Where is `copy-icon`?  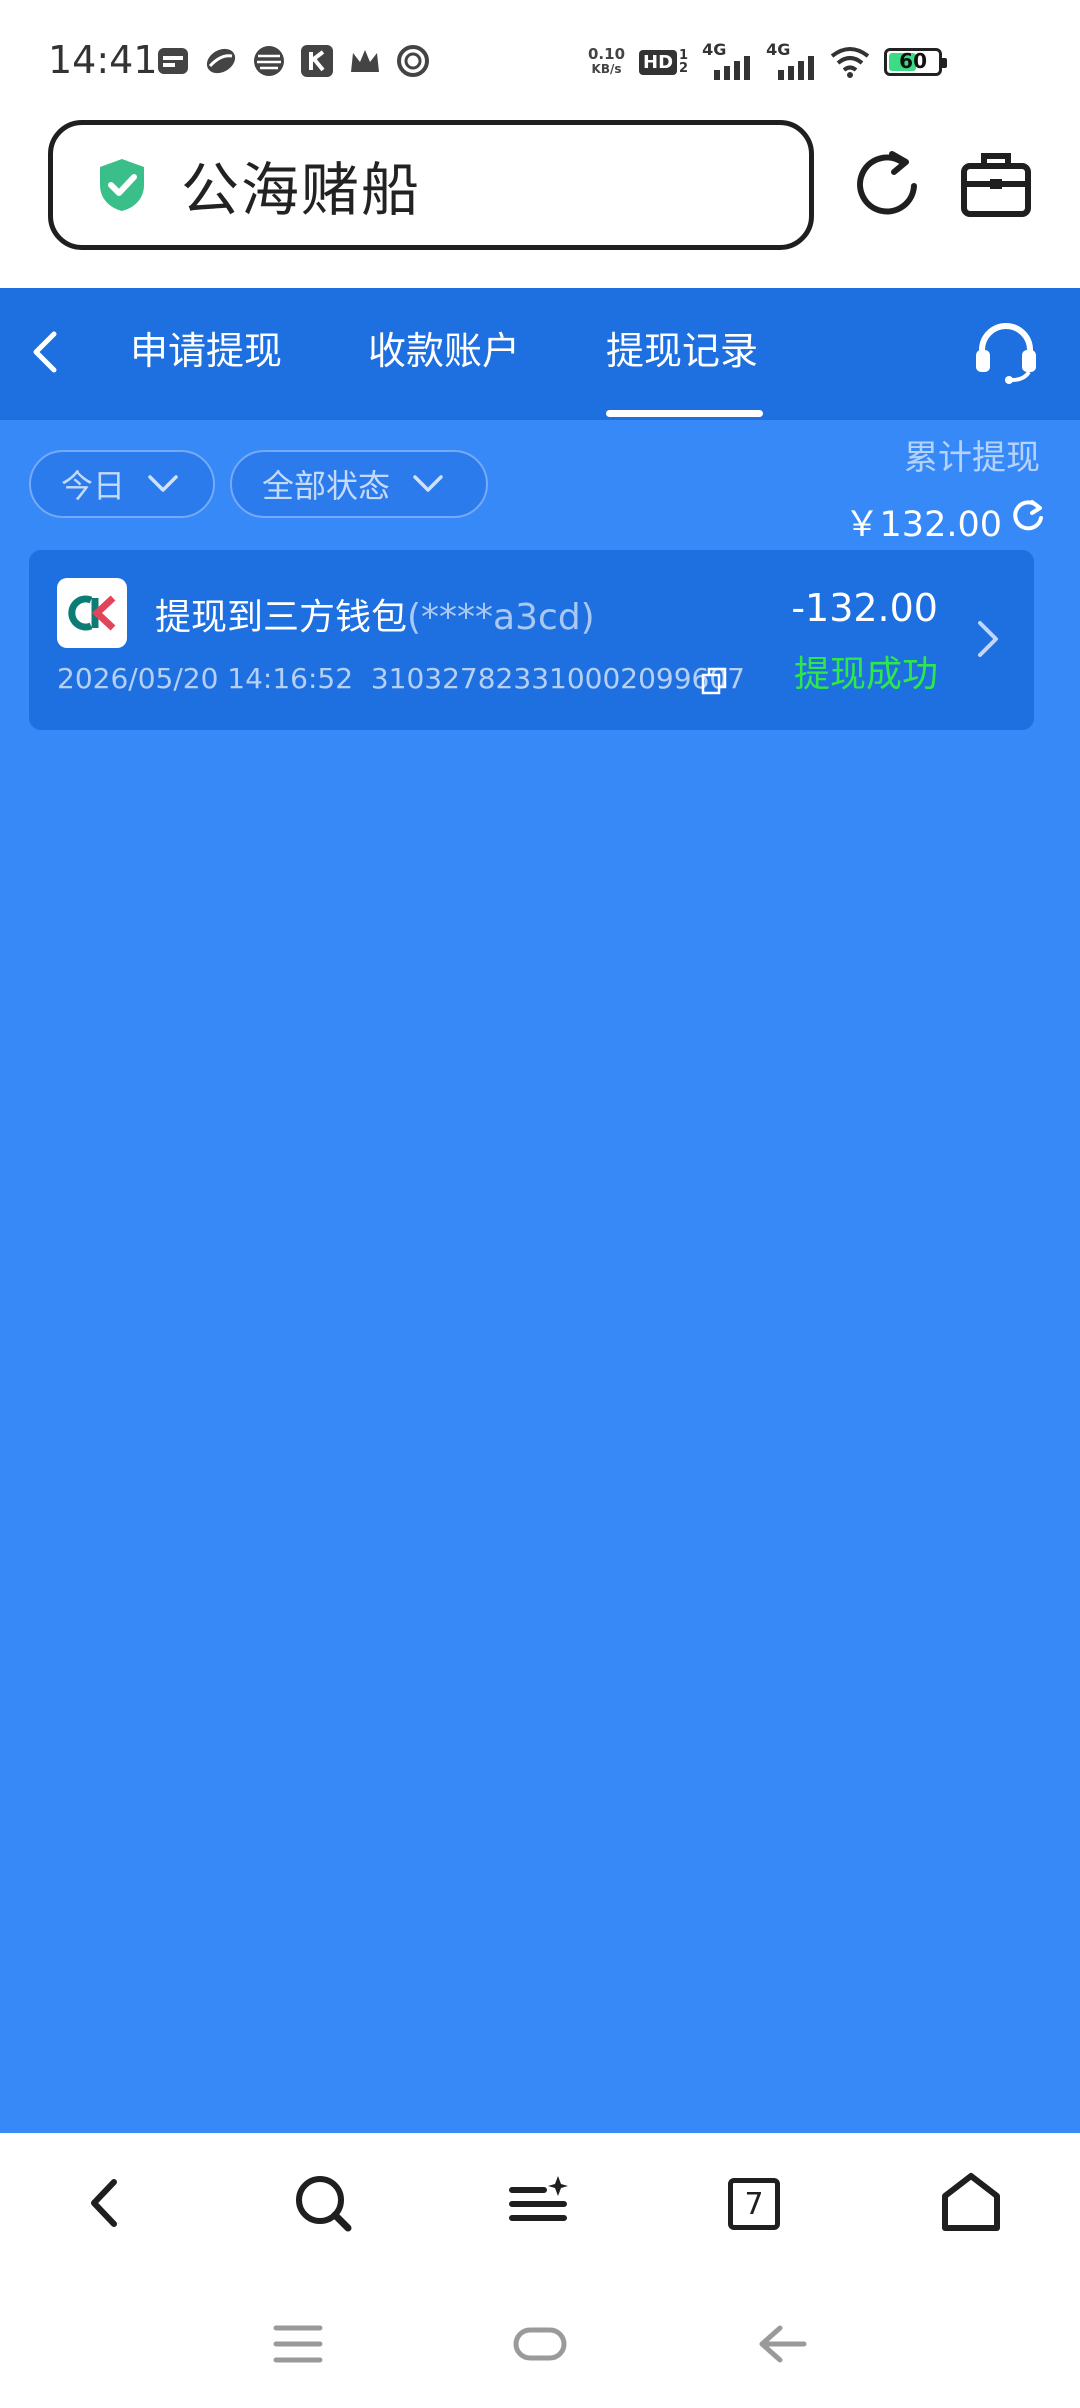 copy-icon is located at coordinates (714, 681).